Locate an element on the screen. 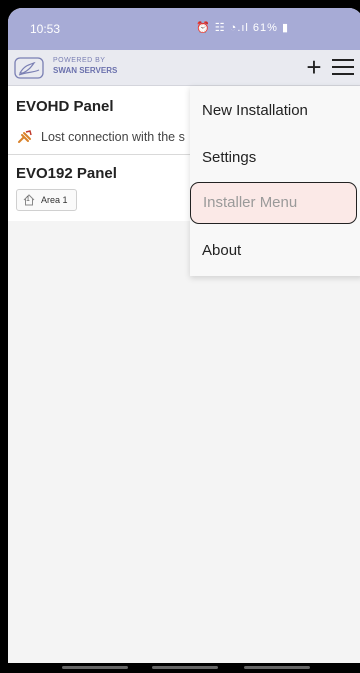  panel-status-text: Lost connection with the s is located at coordinates (113, 137).